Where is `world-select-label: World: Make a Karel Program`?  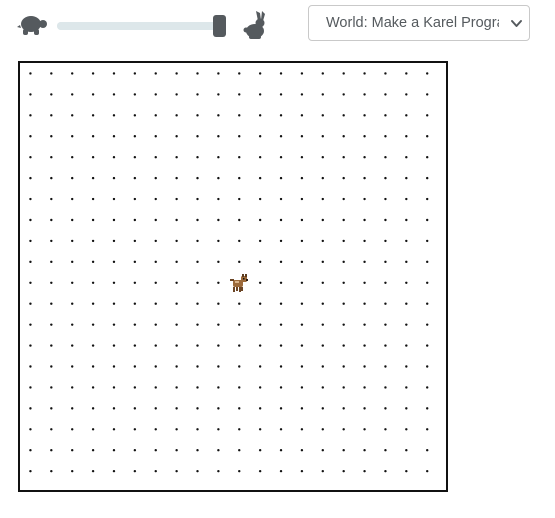
world-select-label: World: Make a Karel Program is located at coordinates (412, 23).